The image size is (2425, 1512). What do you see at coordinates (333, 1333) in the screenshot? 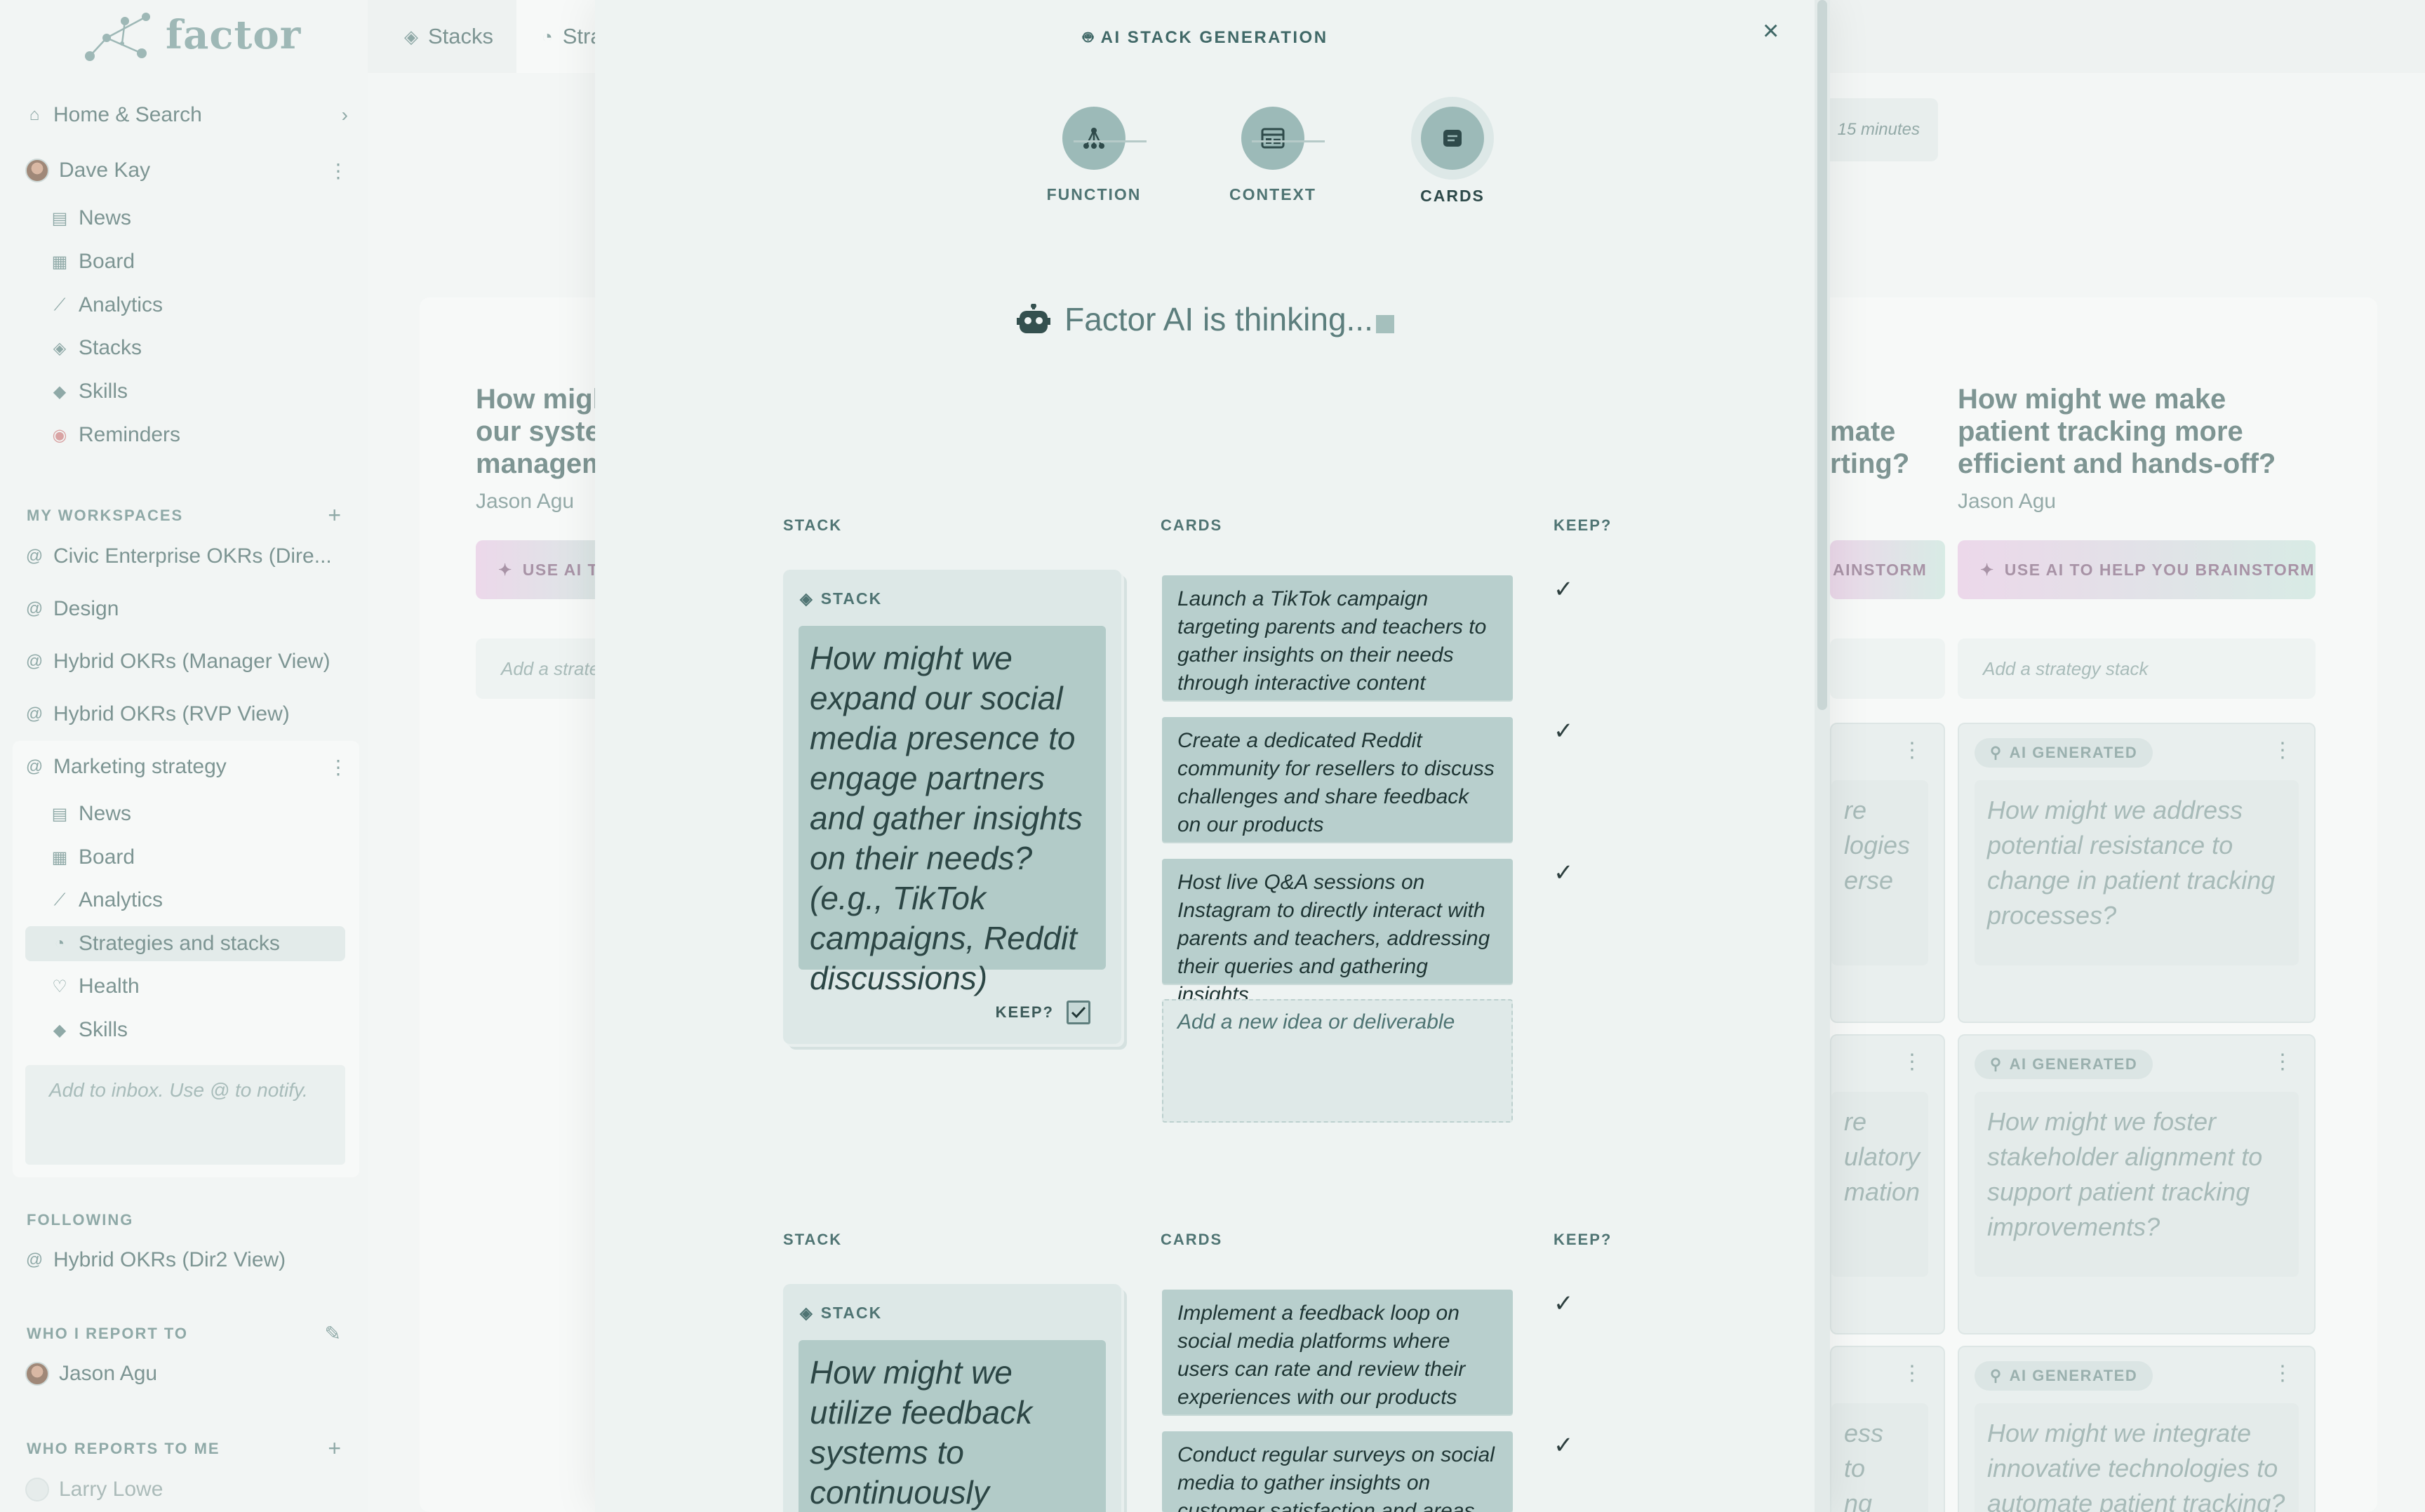
I see `edit-pencil-icon: ✎` at bounding box center [333, 1333].